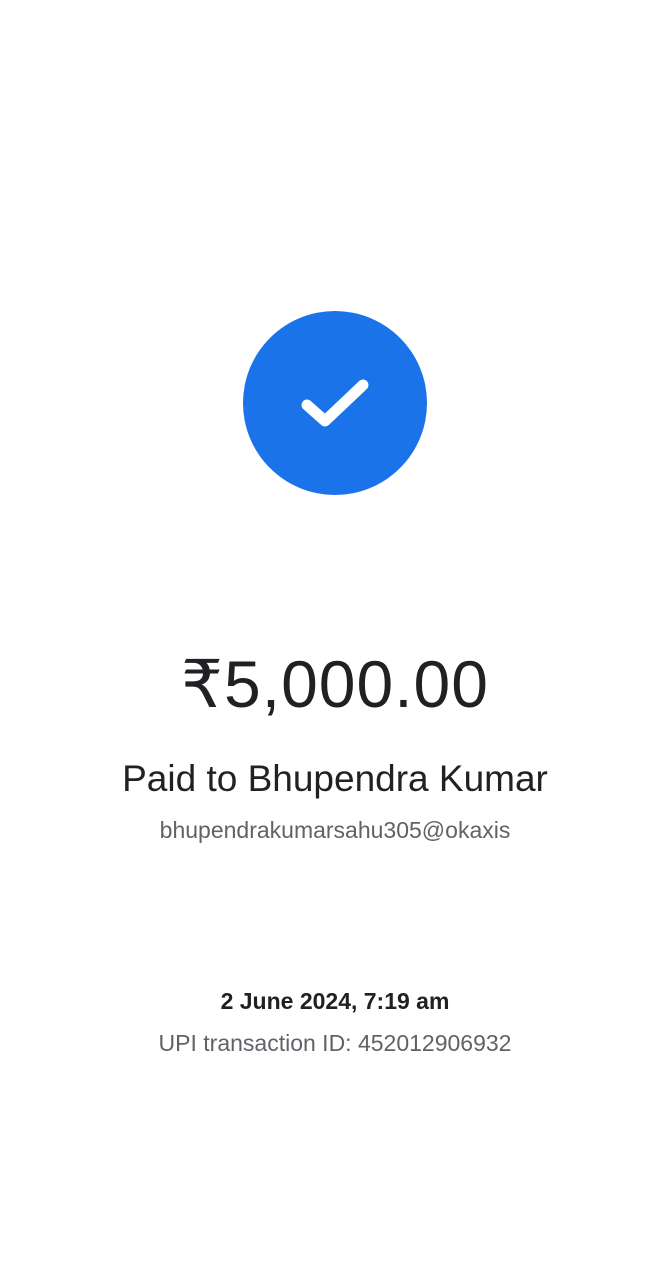  I want to click on payment-amount: ₹5,000.00, so click(335, 684).